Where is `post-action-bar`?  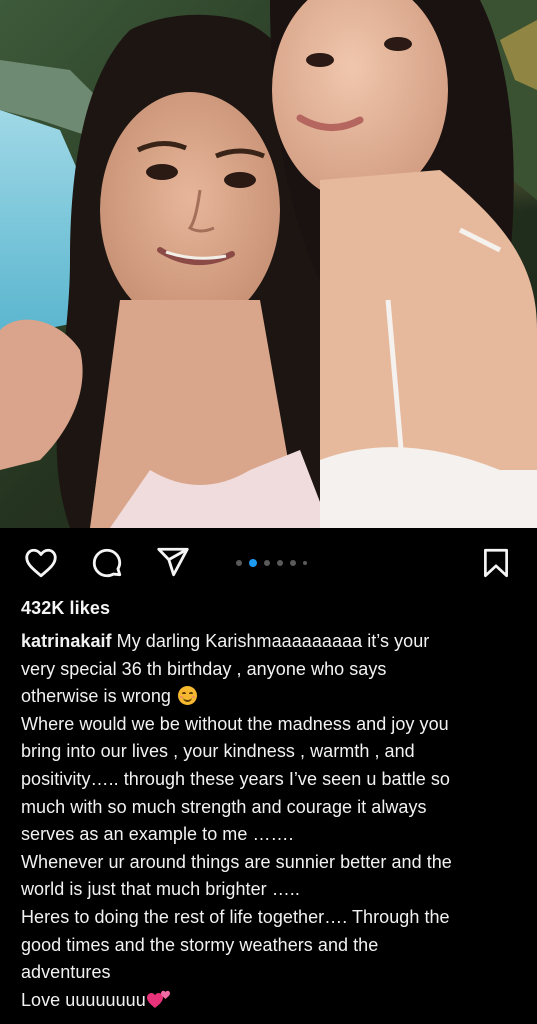 post-action-bar is located at coordinates (268, 563).